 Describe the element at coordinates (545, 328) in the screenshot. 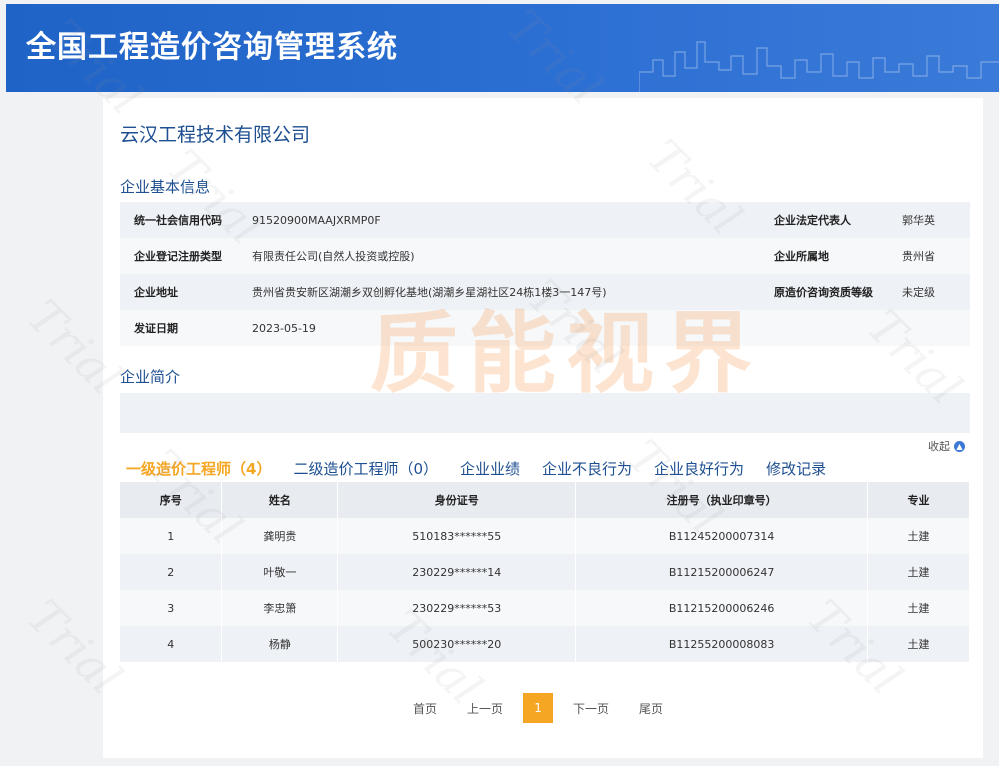

I see `info-row: 发证日期 2023-05-19` at that location.